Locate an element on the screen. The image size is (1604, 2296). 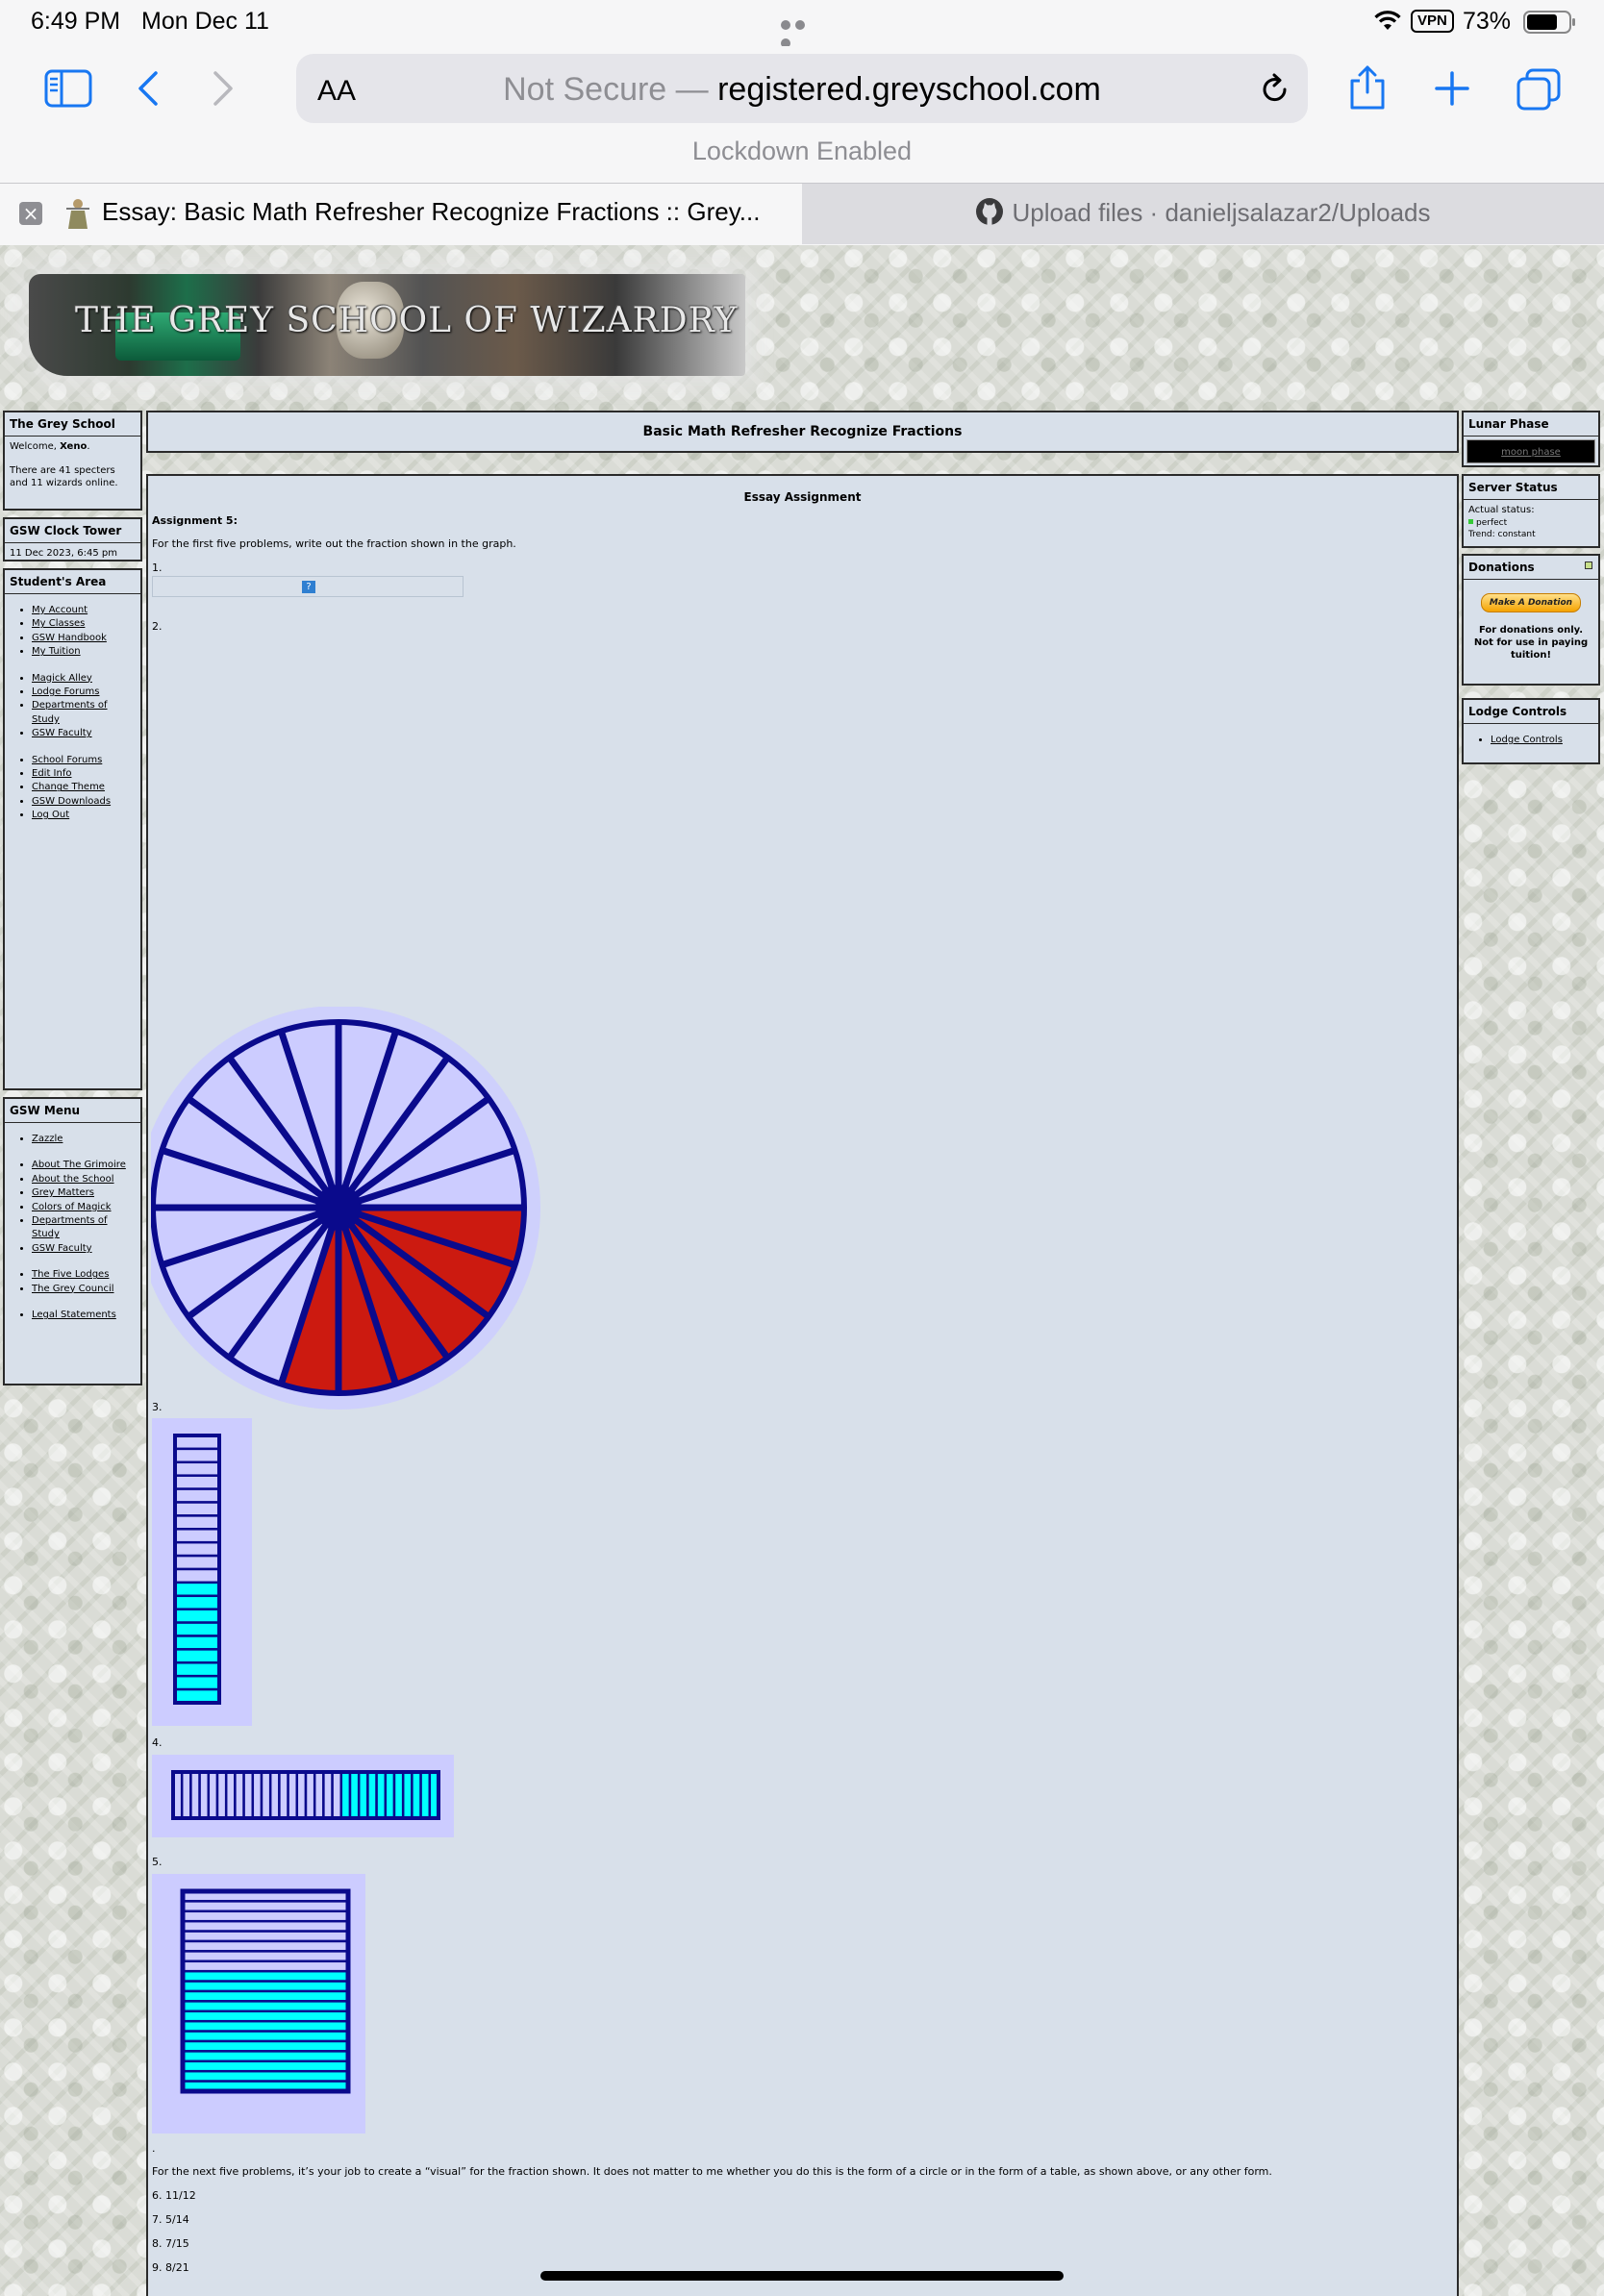
gsw-menu-link: Departments of Study is located at coordinates (84, 1228).